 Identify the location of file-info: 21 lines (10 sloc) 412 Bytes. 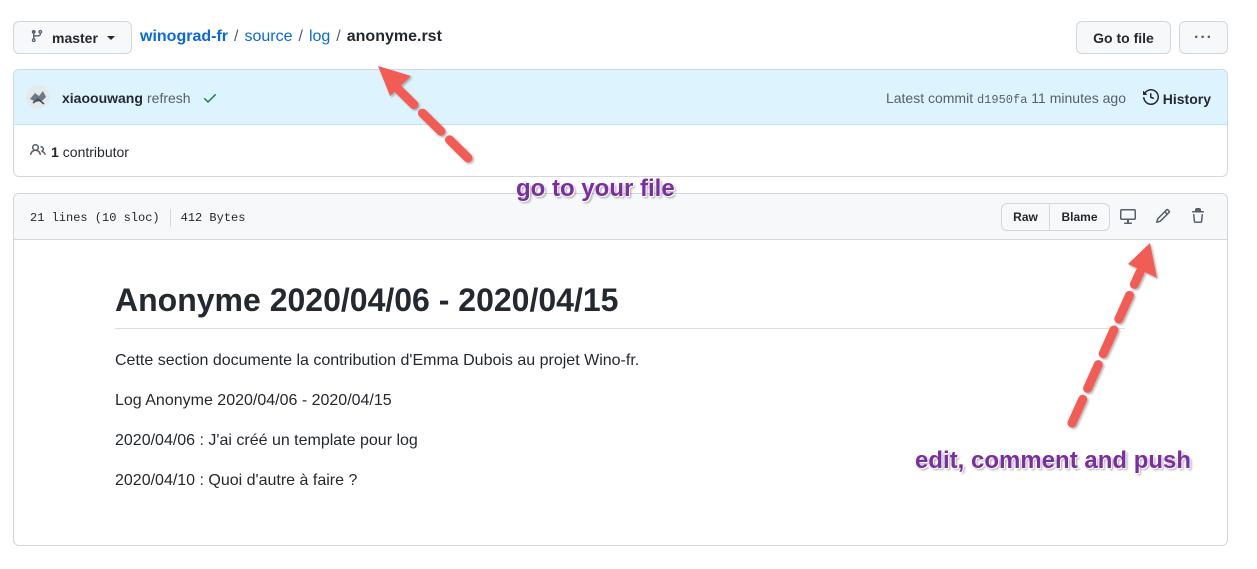
(137, 218).